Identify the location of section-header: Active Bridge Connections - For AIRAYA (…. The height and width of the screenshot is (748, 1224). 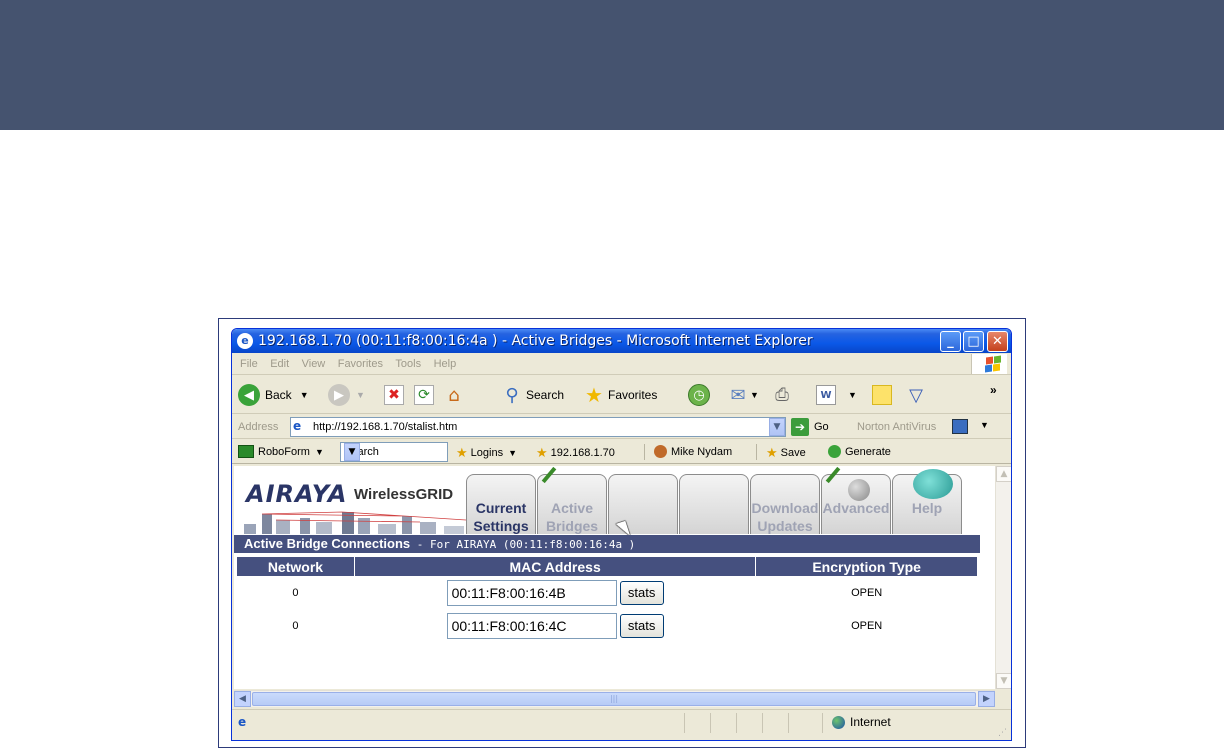
(607, 544).